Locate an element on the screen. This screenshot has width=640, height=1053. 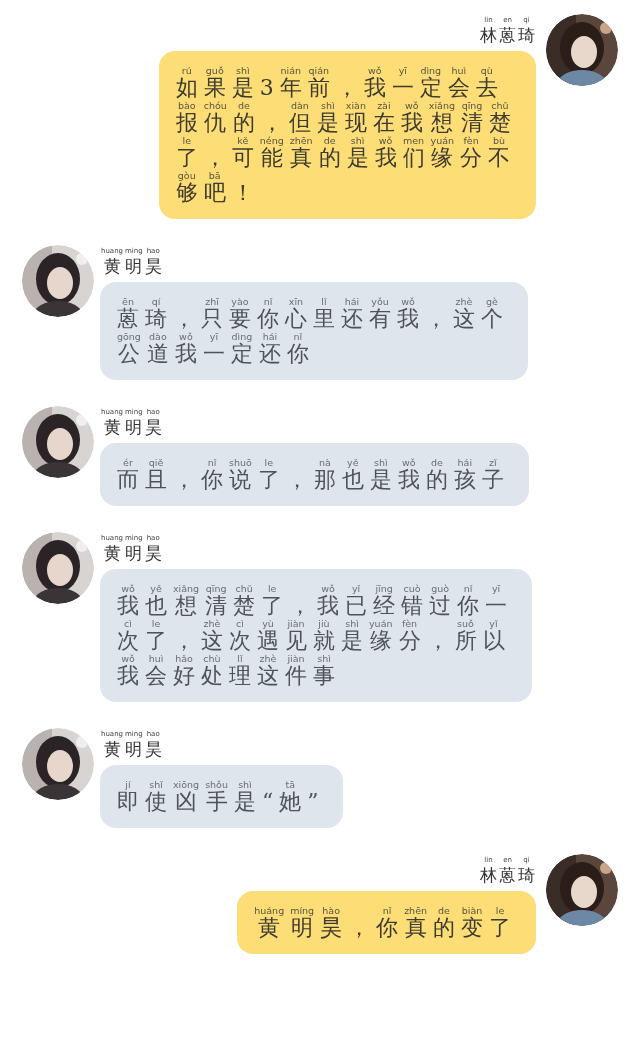
message-text: wǒ 我 yě 也 xiǎng 想 qīng 清 chǔ 楚 le 了 ， wǒ 我 yǐ 已 jīng 经 cuò 错 guò 过 nǐ 你 yī 一 cì 次 le 了 ， zhè 这 cì 次 yù 遇 jiàn 见 jiù 就 shì 是 yuán 缘 fèn 分 ， suǒ 所 yǐ 以 wǒ 我 huì 会 hǎo 好 chù 处 lǐ 理 zhè 这 jiàn 件 shì 事 is located at coordinates (312, 635).